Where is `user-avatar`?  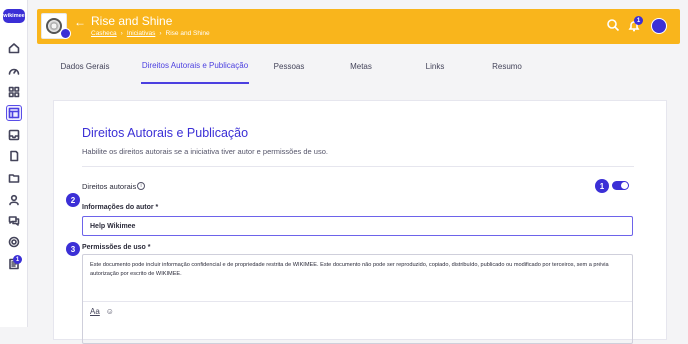
user-avatar is located at coordinates (659, 26).